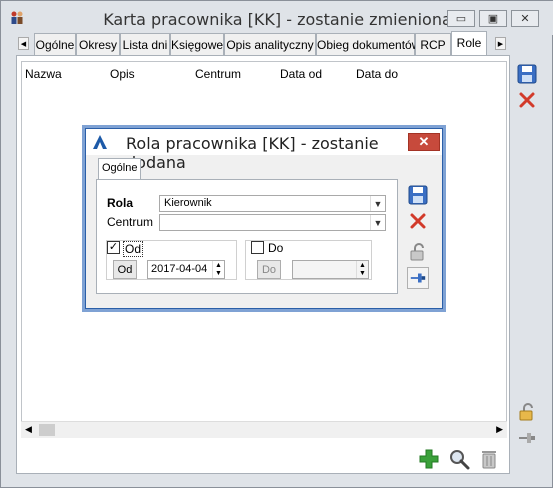  I want to click on dialog-save-button, so click(418, 195).